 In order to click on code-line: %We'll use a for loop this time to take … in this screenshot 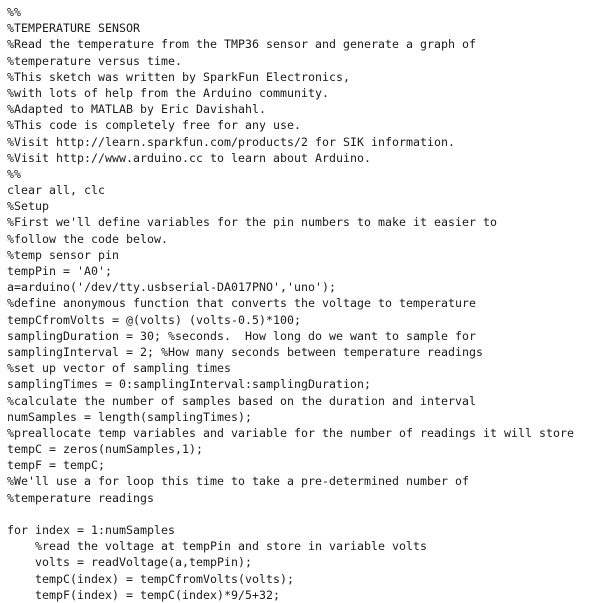, I will do `click(238, 481)`.